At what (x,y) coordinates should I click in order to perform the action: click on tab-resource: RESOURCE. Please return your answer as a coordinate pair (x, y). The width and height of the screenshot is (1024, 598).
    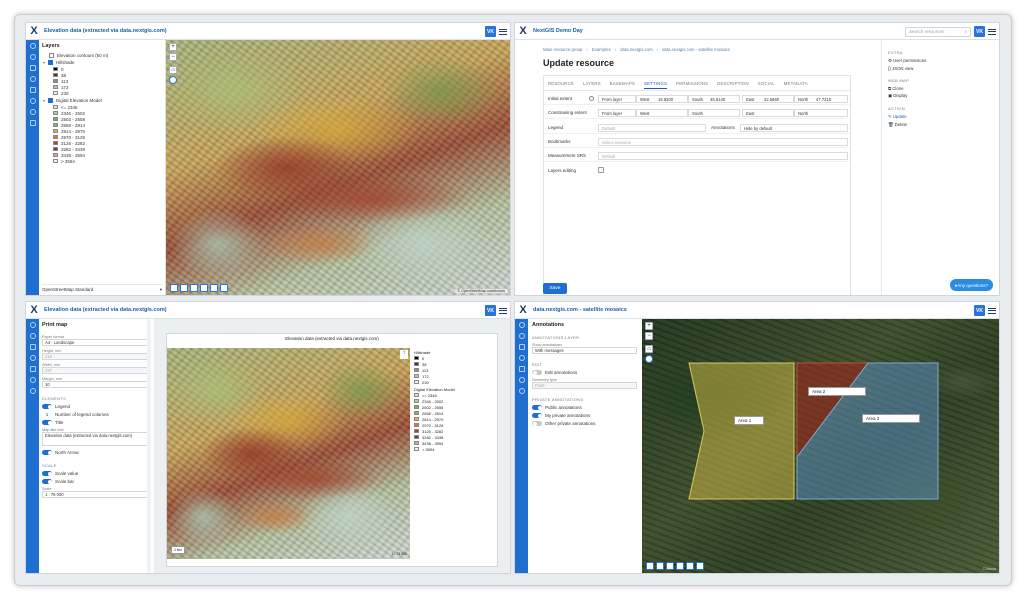
    Looking at the image, I should click on (561, 85).